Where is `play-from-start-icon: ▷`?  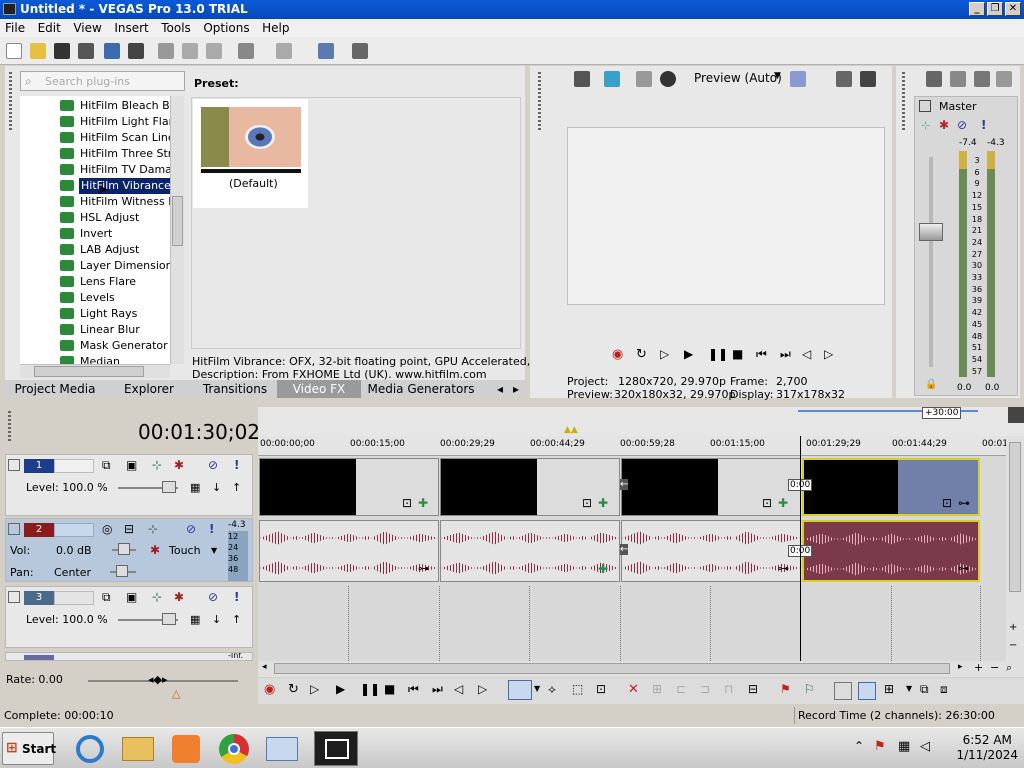 play-from-start-icon: ▷ is located at coordinates (314, 689).